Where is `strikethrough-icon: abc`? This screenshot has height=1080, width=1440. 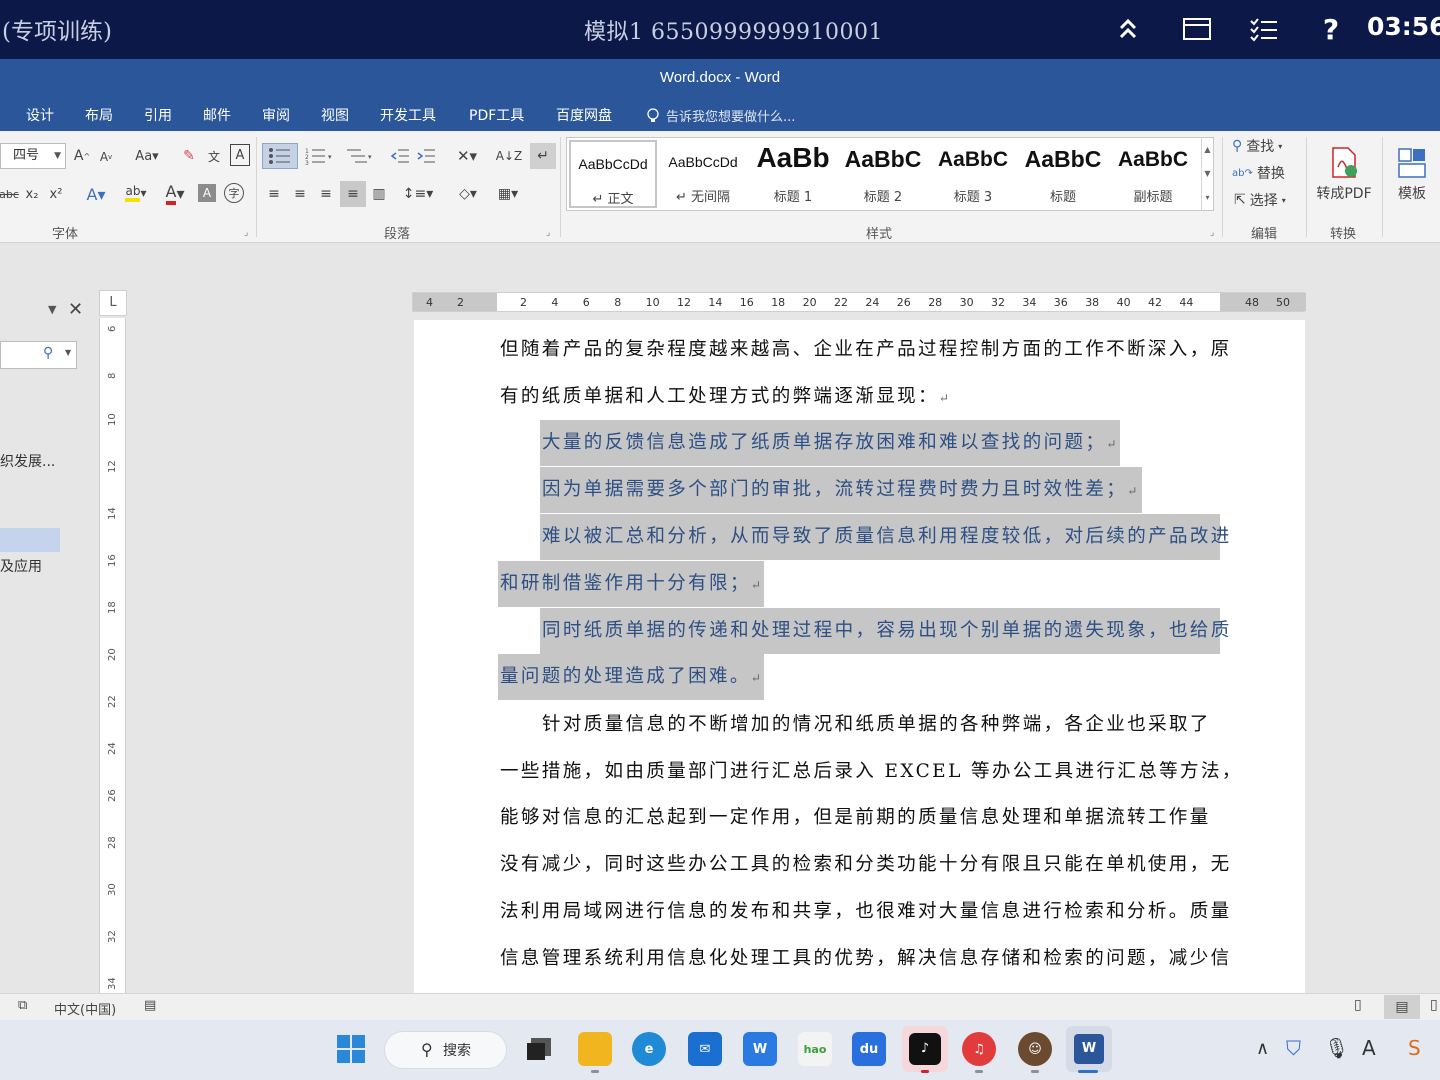
strikethrough-icon: abc is located at coordinates (9, 194).